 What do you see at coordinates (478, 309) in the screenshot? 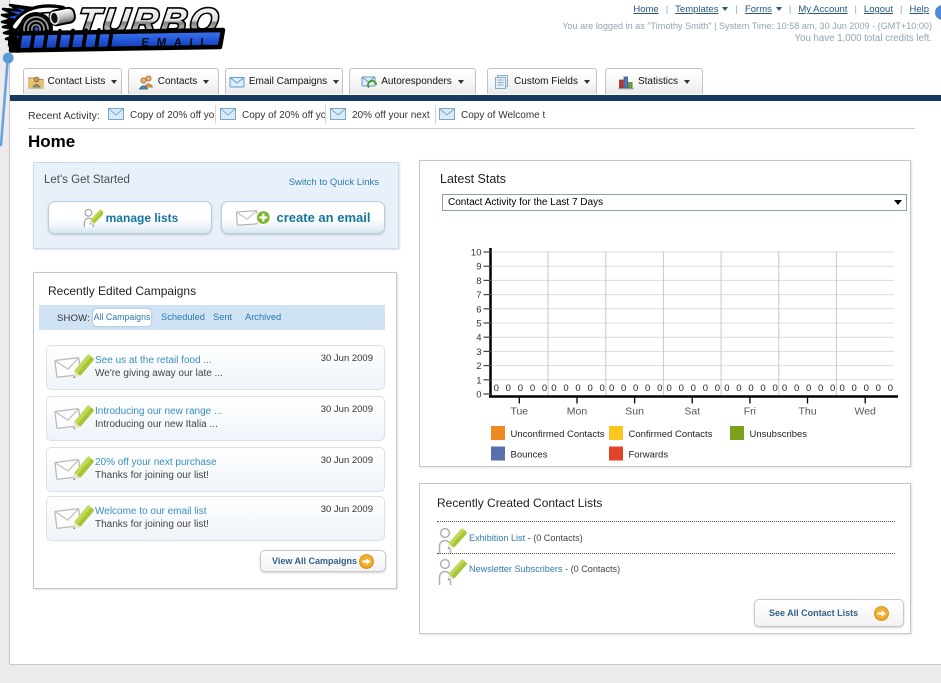
I see `svg-text: 6` at bounding box center [478, 309].